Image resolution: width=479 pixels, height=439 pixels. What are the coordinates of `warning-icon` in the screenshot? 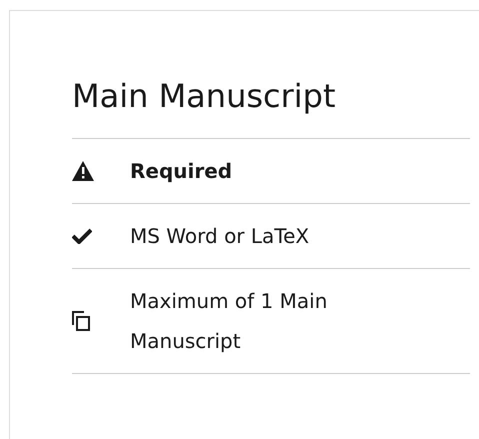 It's located at (83, 171).